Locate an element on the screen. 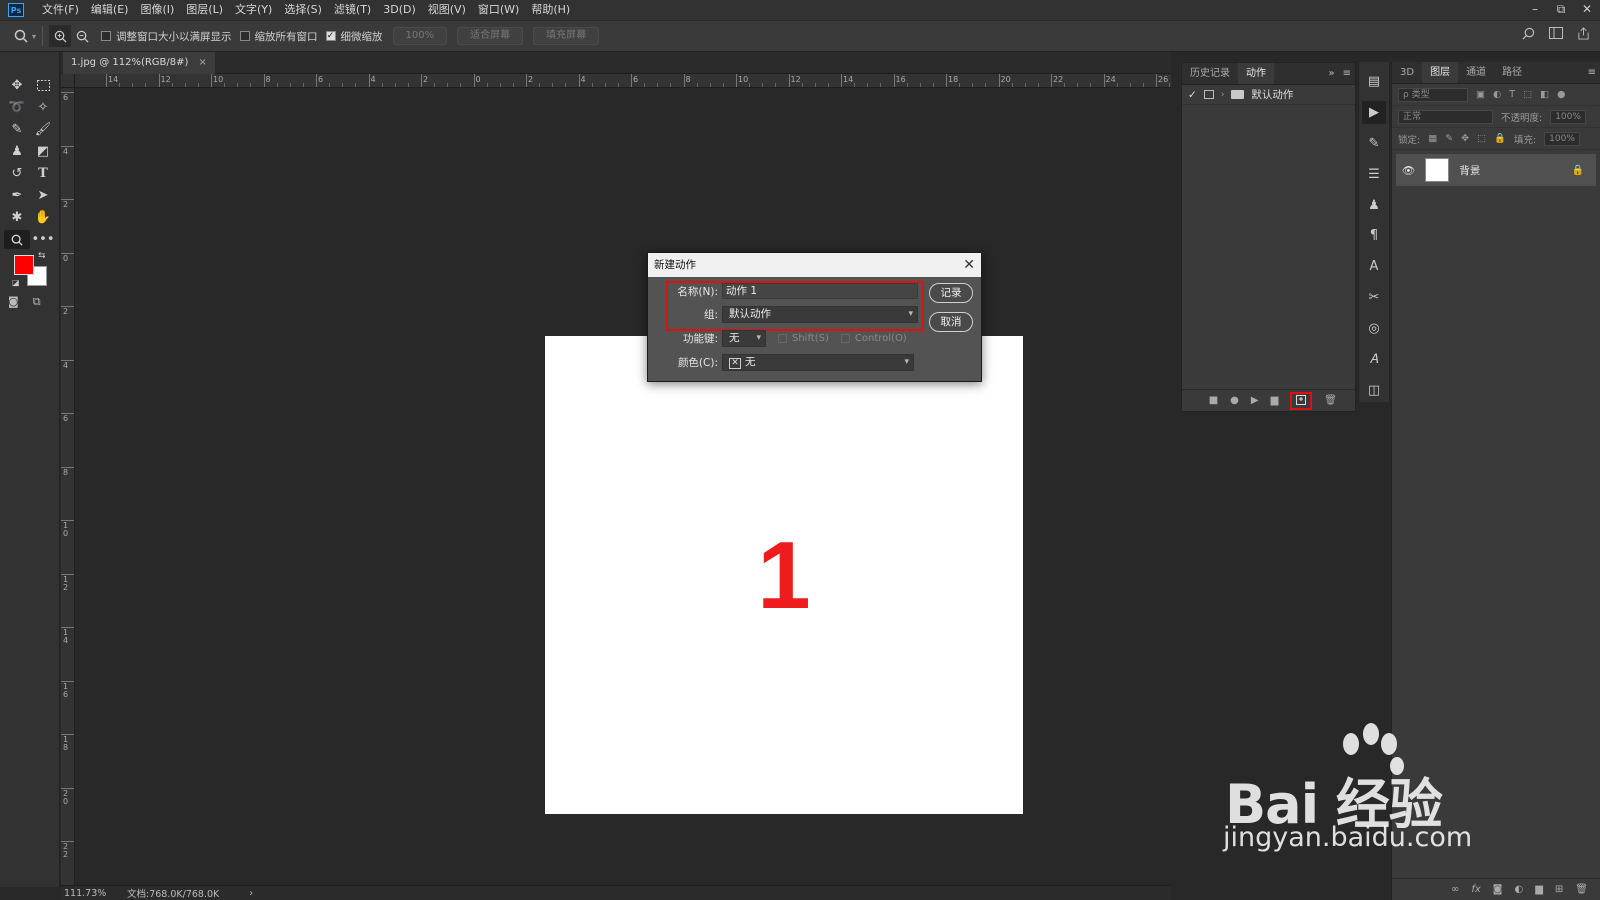 This screenshot has height=900, width=1600. eye-icon: 👁 is located at coordinates (1408, 170).